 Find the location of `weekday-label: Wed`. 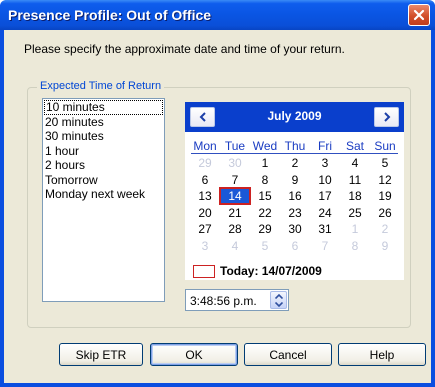

weekday-label: Wed is located at coordinates (265, 146).